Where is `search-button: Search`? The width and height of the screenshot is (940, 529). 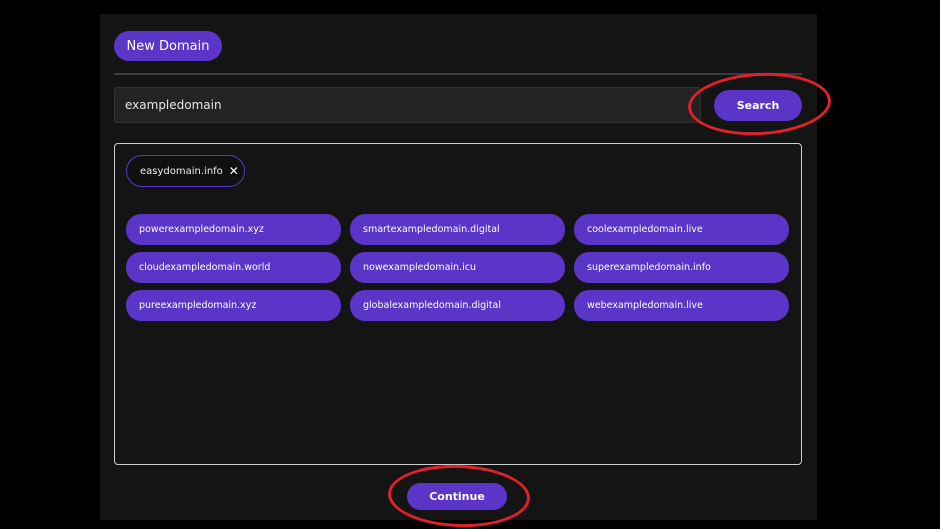
search-button: Search is located at coordinates (758, 105).